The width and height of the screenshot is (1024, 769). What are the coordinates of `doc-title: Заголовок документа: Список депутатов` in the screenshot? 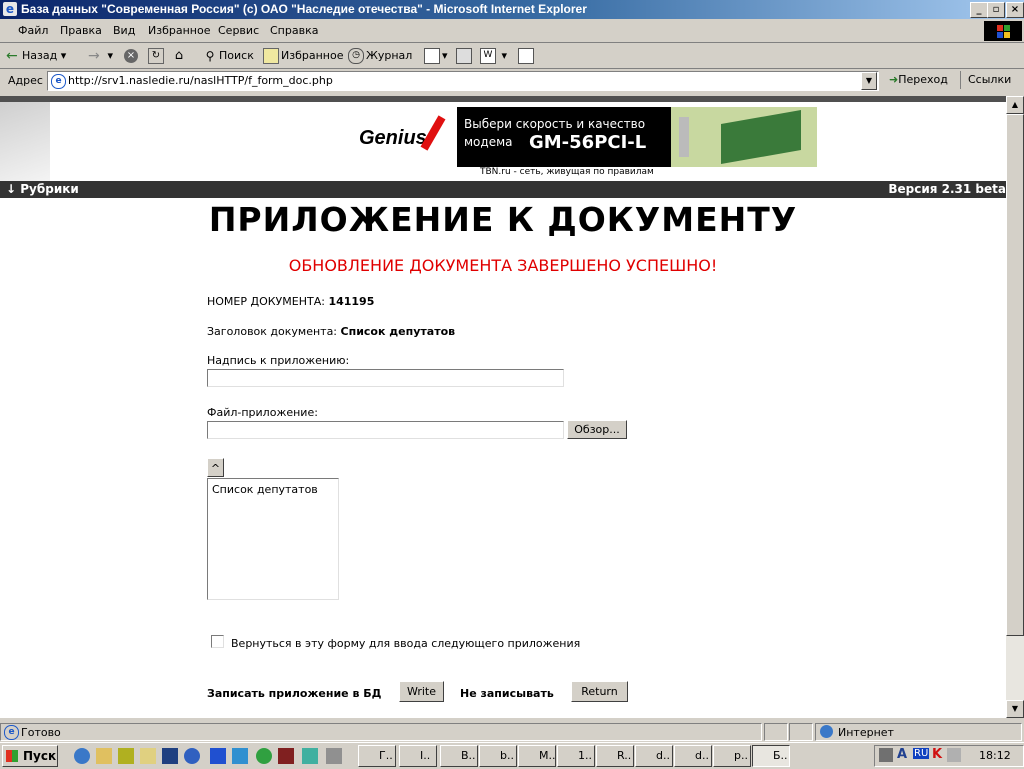 It's located at (331, 331).